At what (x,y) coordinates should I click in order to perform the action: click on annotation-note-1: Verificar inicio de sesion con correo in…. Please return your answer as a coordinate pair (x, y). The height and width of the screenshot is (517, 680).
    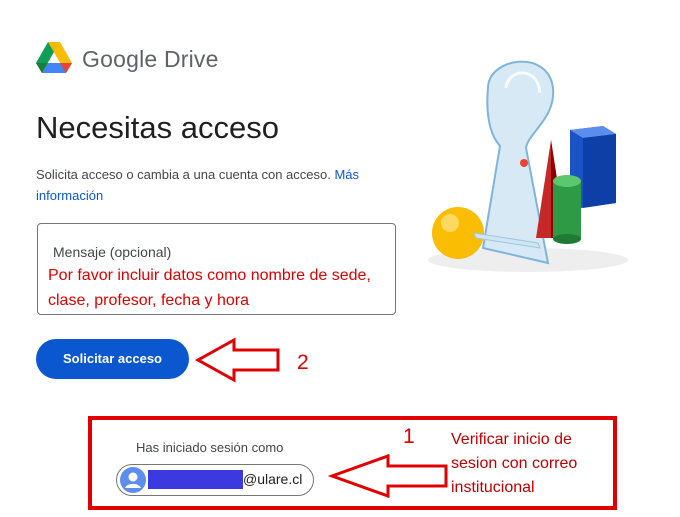
    Looking at the image, I should click on (514, 463).